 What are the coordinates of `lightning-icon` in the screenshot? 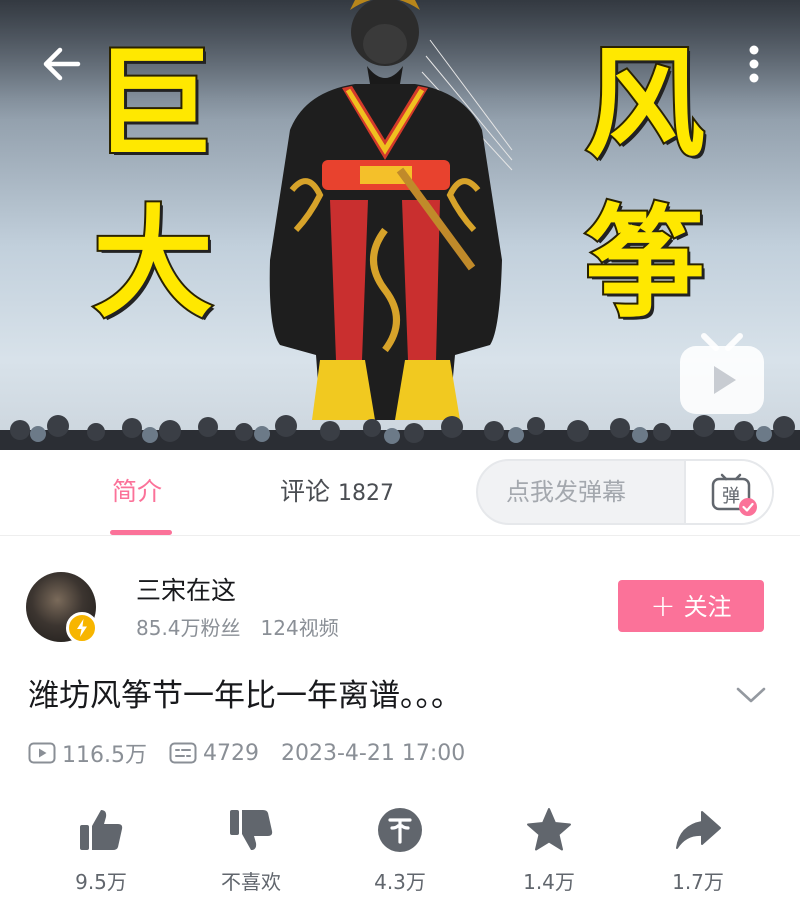 It's located at (82, 628).